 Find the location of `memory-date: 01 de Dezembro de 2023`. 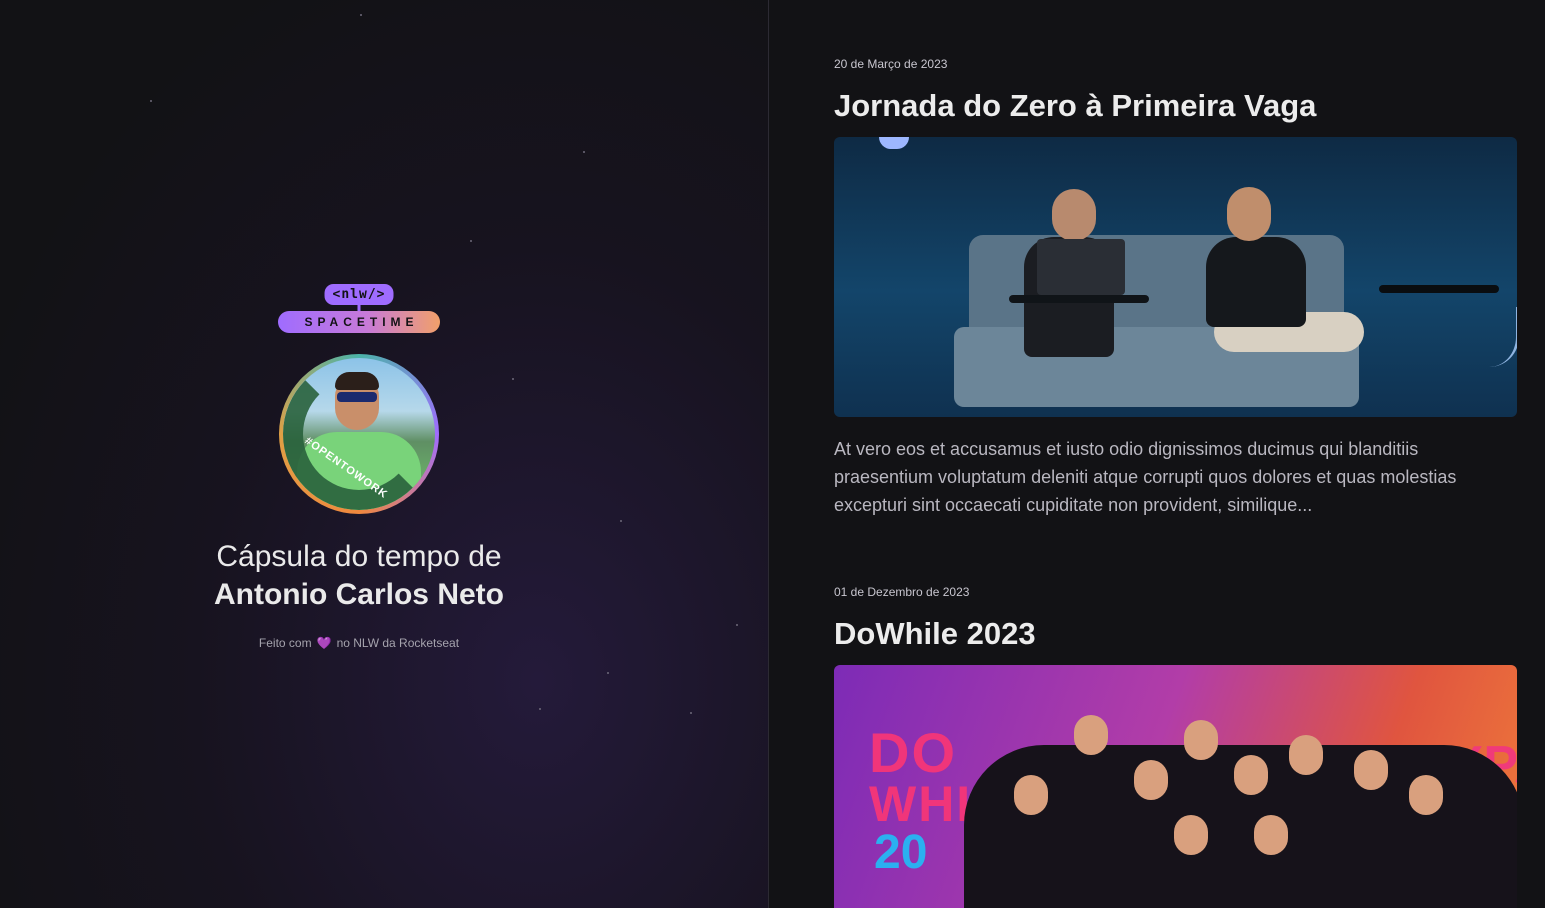

memory-date: 01 de Dezembro de 2023 is located at coordinates (902, 592).